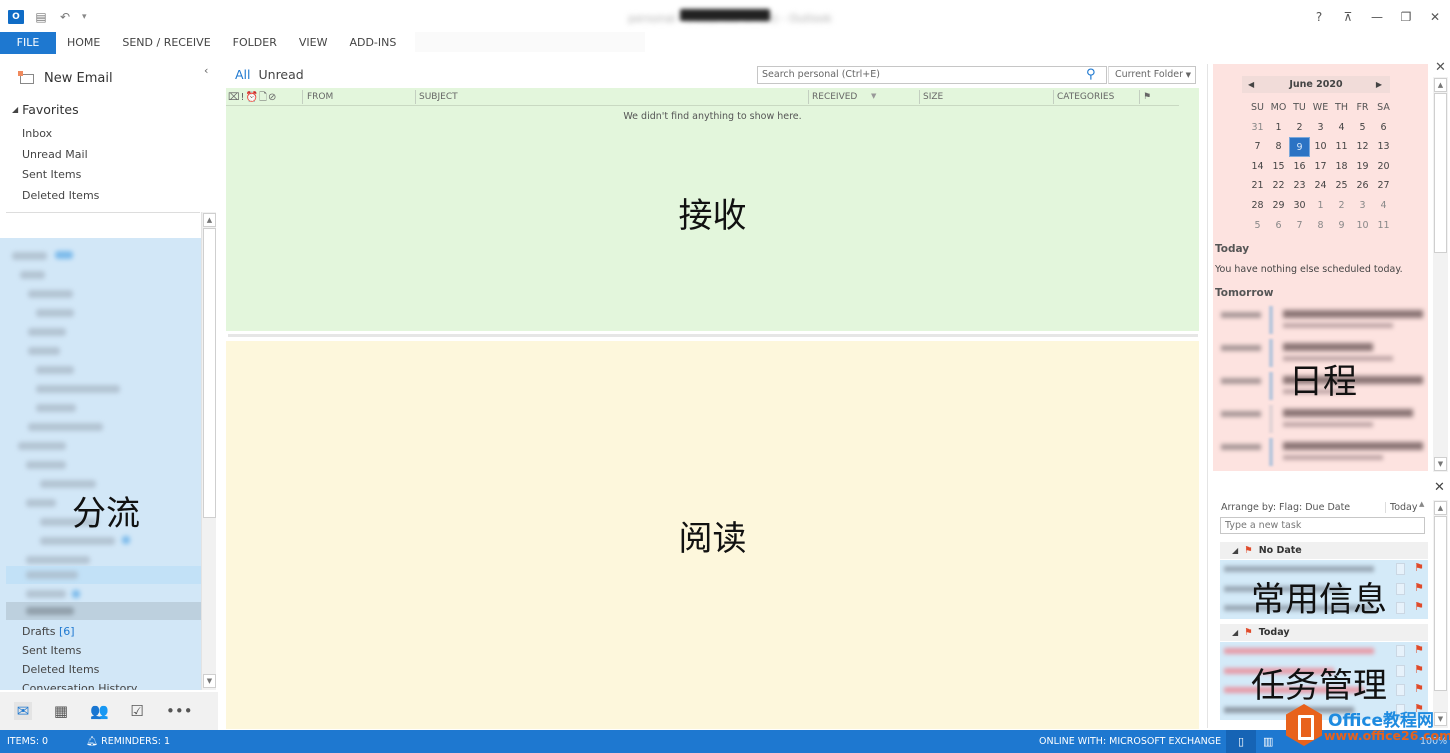  What do you see at coordinates (1320, 206) in the screenshot?
I see `calendar-day: 1` at bounding box center [1320, 206].